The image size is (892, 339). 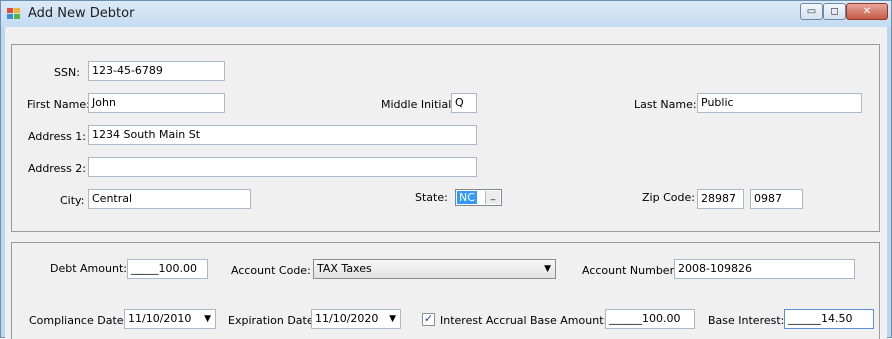 What do you see at coordinates (467, 197) in the screenshot?
I see `state-value: NC` at bounding box center [467, 197].